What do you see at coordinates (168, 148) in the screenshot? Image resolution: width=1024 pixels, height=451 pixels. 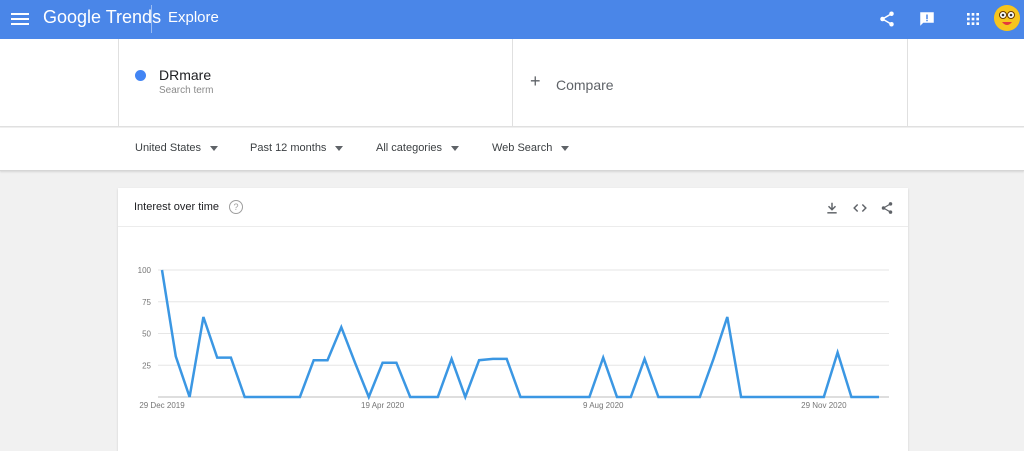 I see `region-label: United States` at bounding box center [168, 148].